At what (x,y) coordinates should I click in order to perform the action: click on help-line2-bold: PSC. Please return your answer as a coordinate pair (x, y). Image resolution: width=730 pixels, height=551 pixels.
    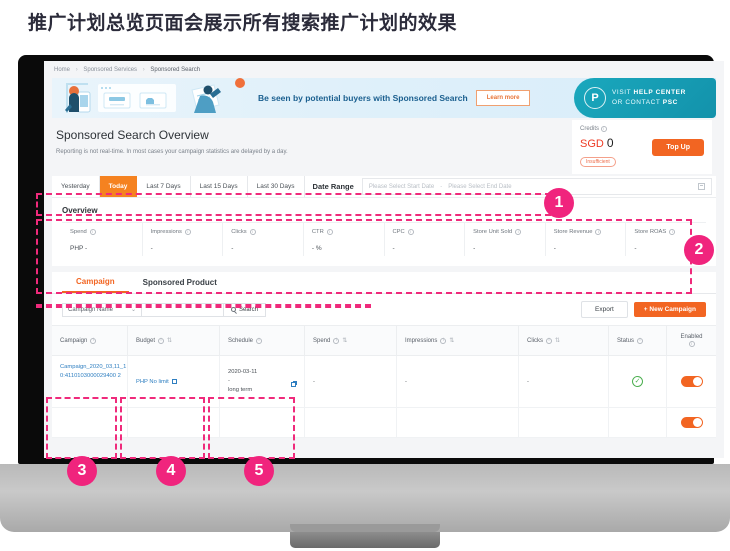
    Looking at the image, I should click on (670, 102).